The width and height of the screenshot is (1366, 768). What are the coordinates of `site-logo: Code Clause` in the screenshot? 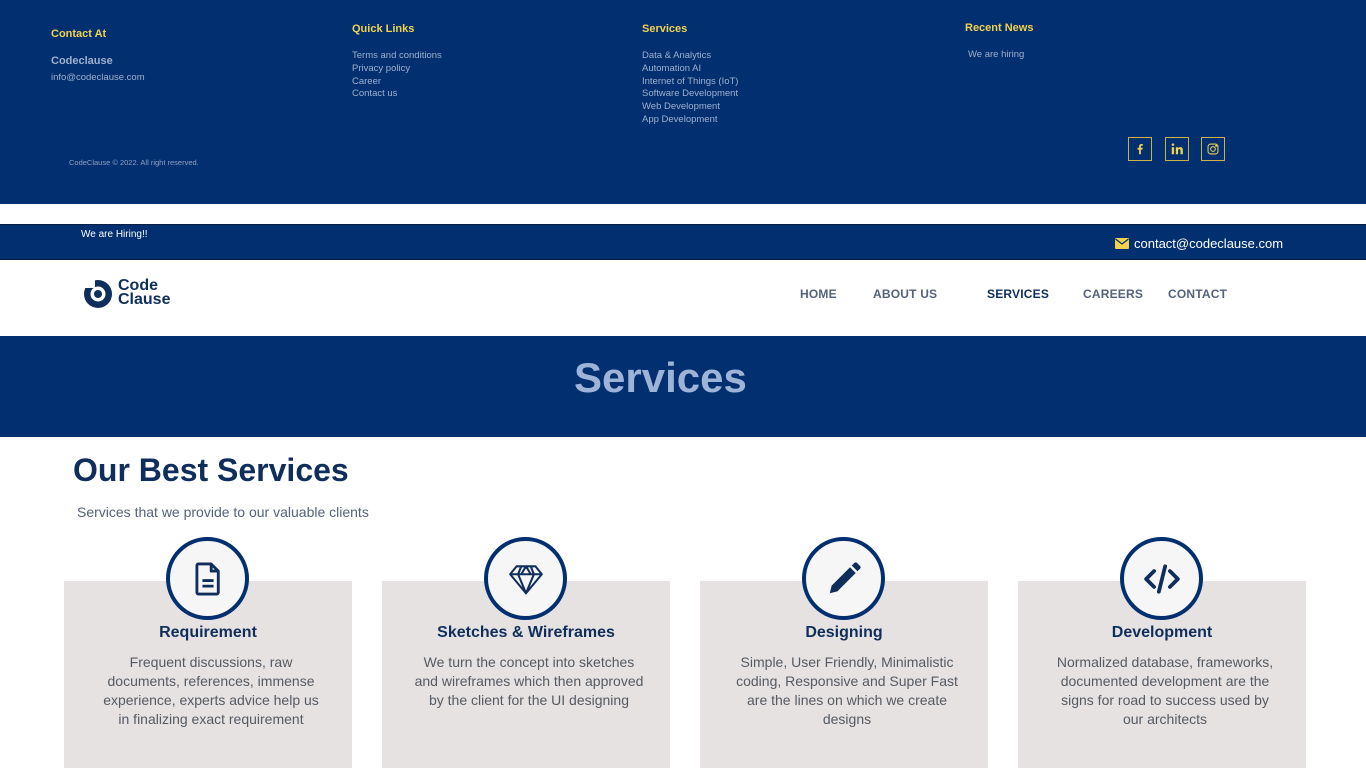 It's located at (126, 293).